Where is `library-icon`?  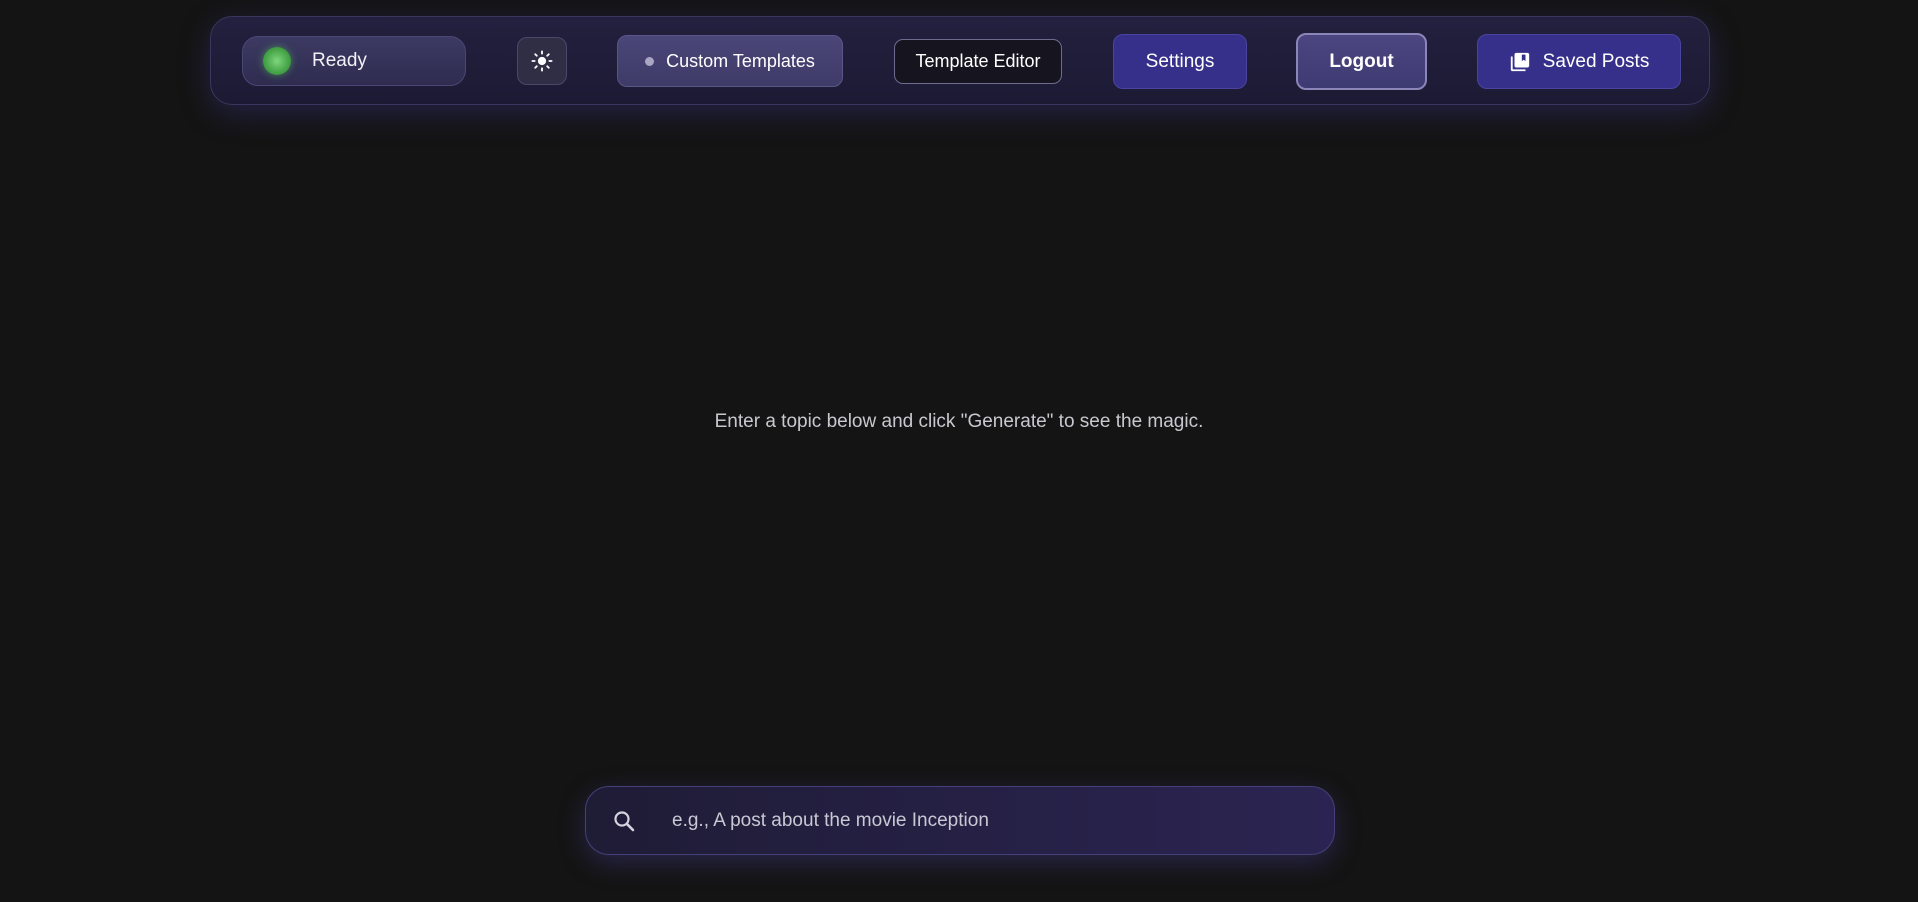 library-icon is located at coordinates (1520, 62).